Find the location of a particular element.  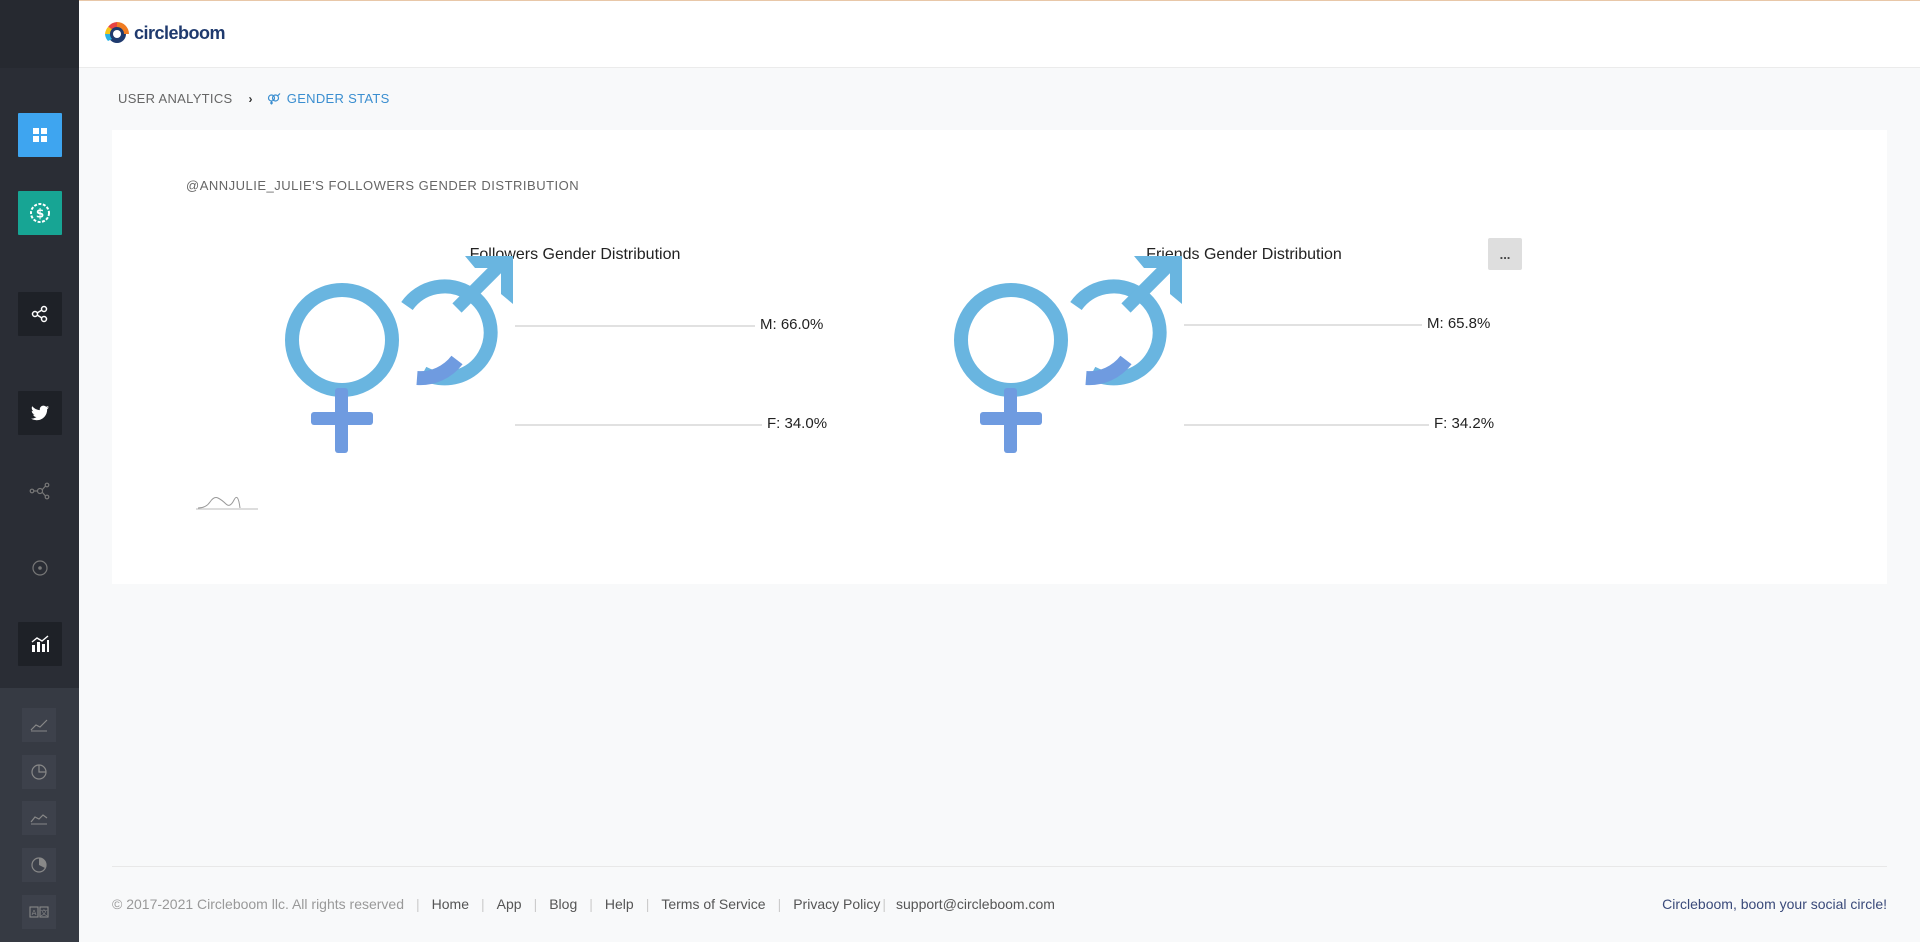

network-button is located at coordinates (40, 491).